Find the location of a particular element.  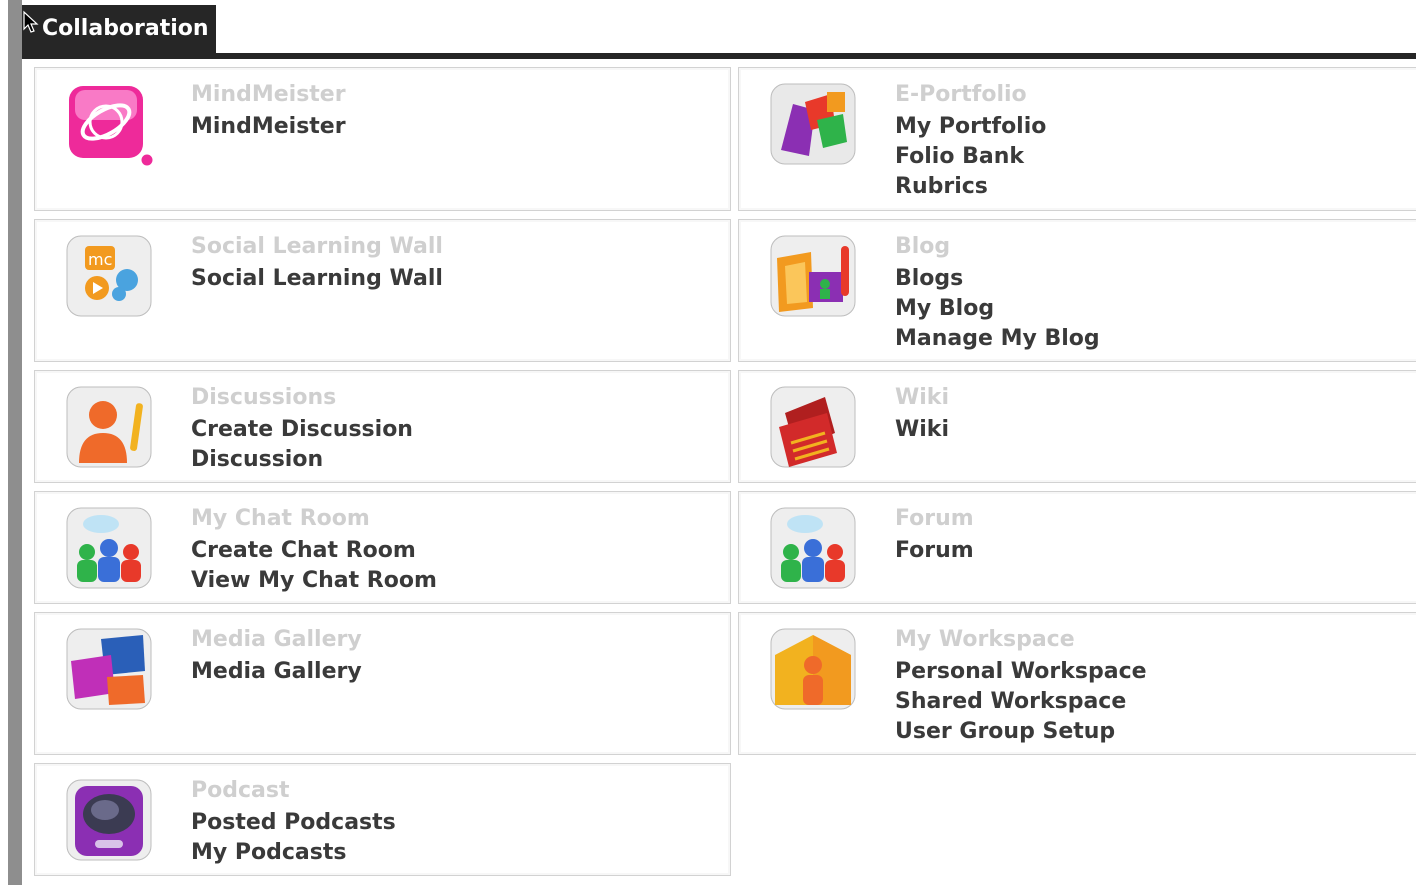

left-scroll-strip is located at coordinates (15, 442).